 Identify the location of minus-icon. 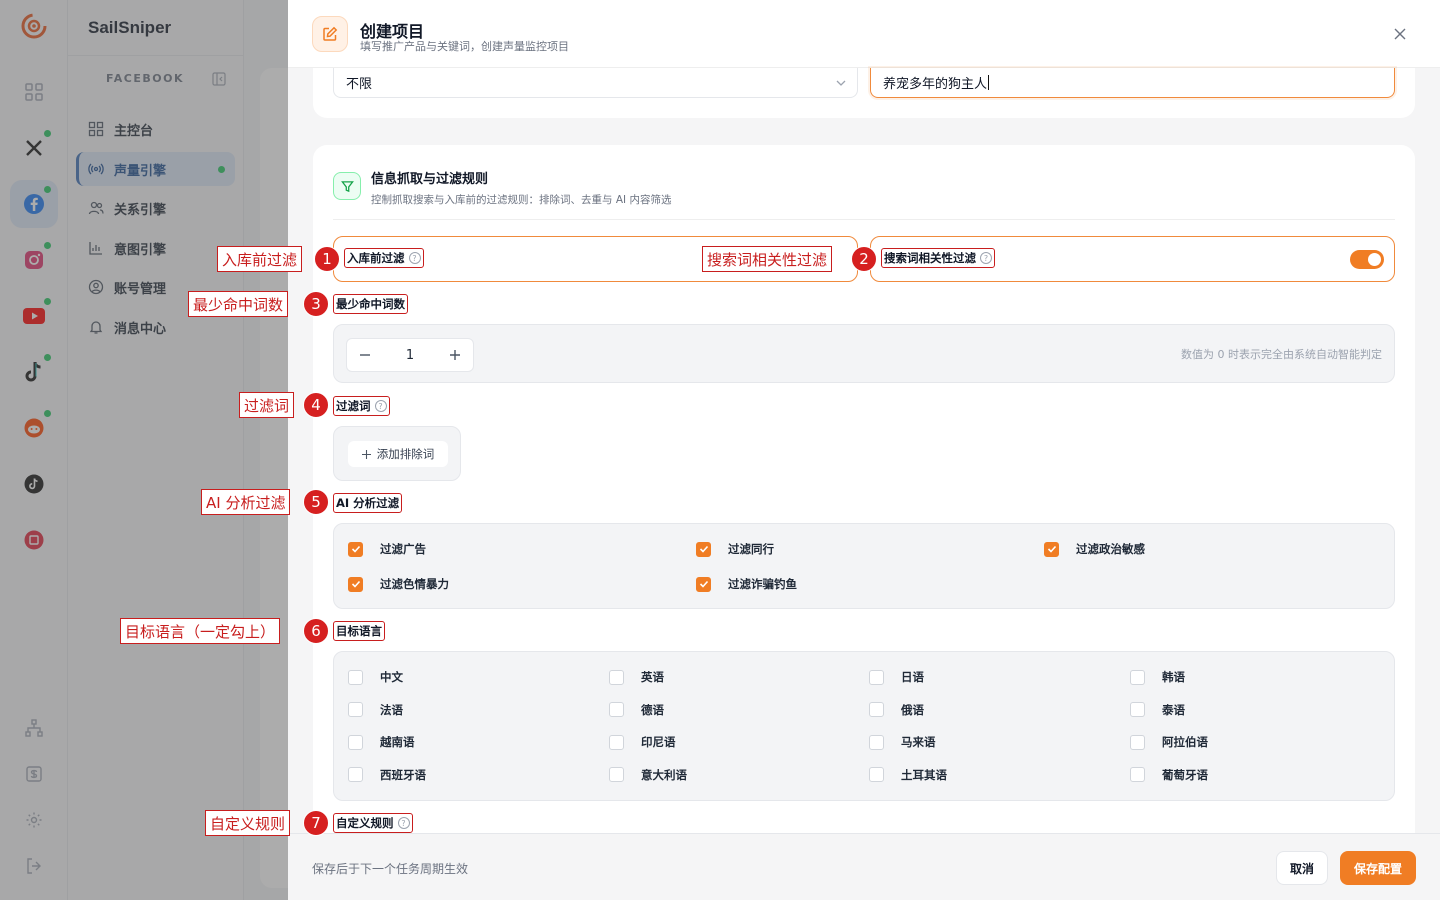
(365, 355).